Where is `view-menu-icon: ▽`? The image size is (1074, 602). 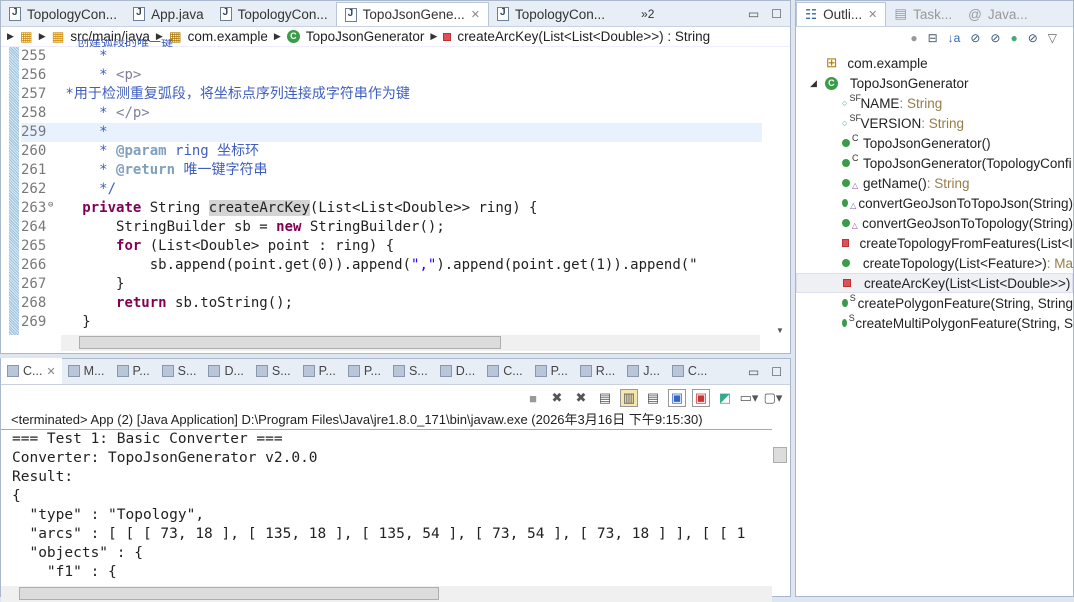 view-menu-icon: ▽ is located at coordinates (1052, 38).